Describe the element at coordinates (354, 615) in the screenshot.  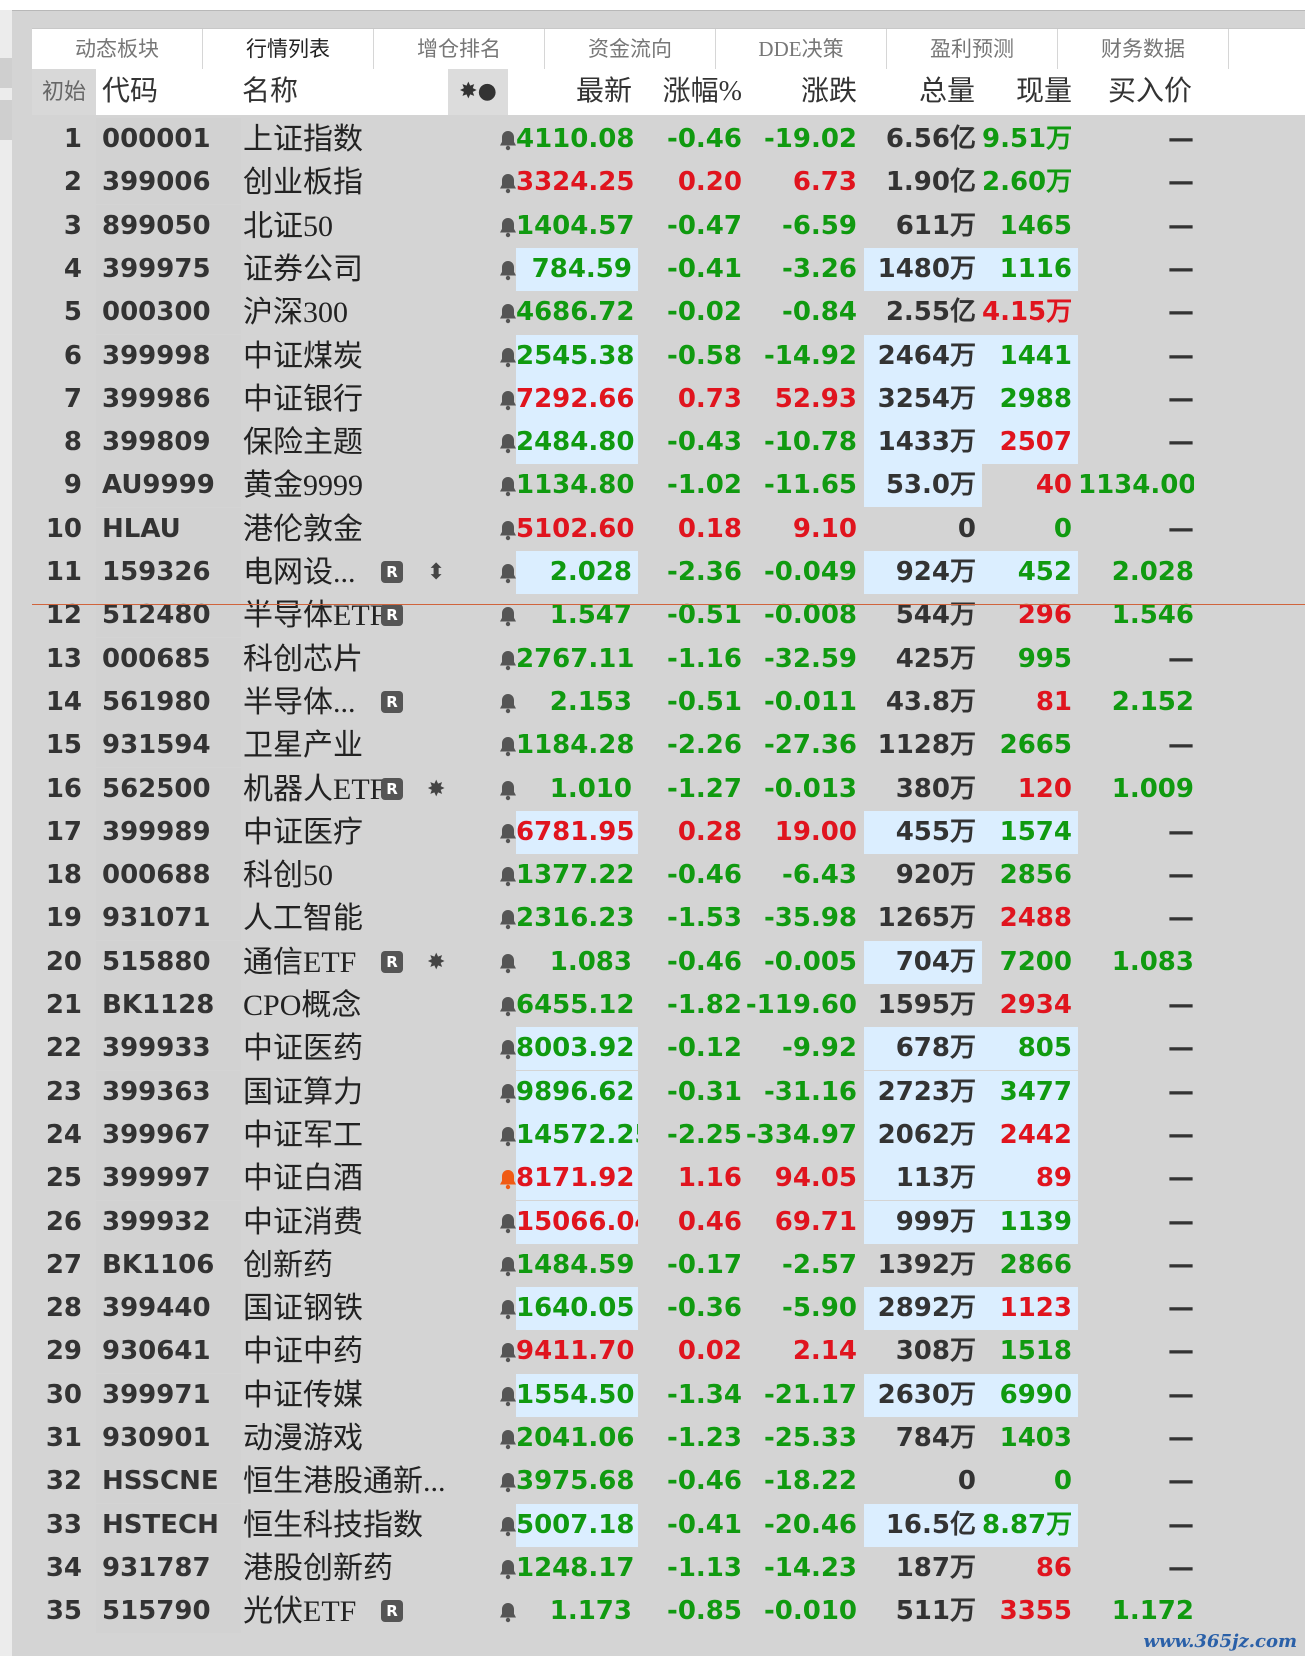
I see `row-name: 半导体ETF` at that location.